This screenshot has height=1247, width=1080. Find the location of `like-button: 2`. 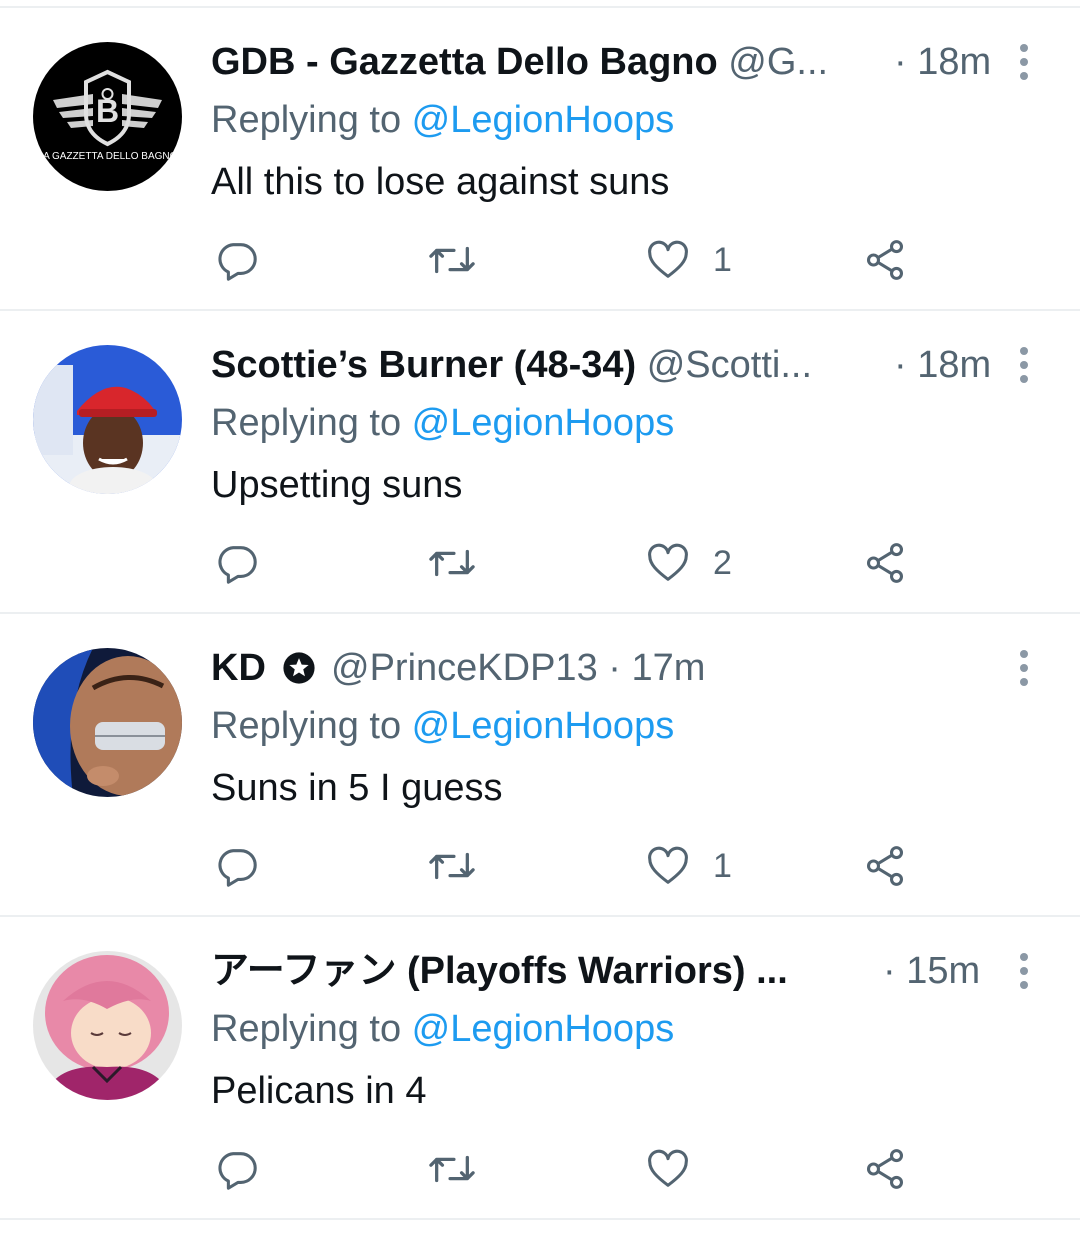

like-button: 2 is located at coordinates (688, 563).